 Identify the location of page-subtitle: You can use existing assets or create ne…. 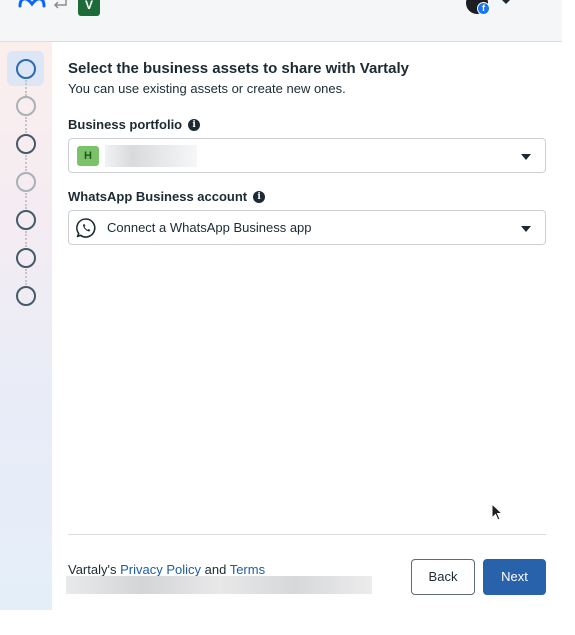
(207, 88).